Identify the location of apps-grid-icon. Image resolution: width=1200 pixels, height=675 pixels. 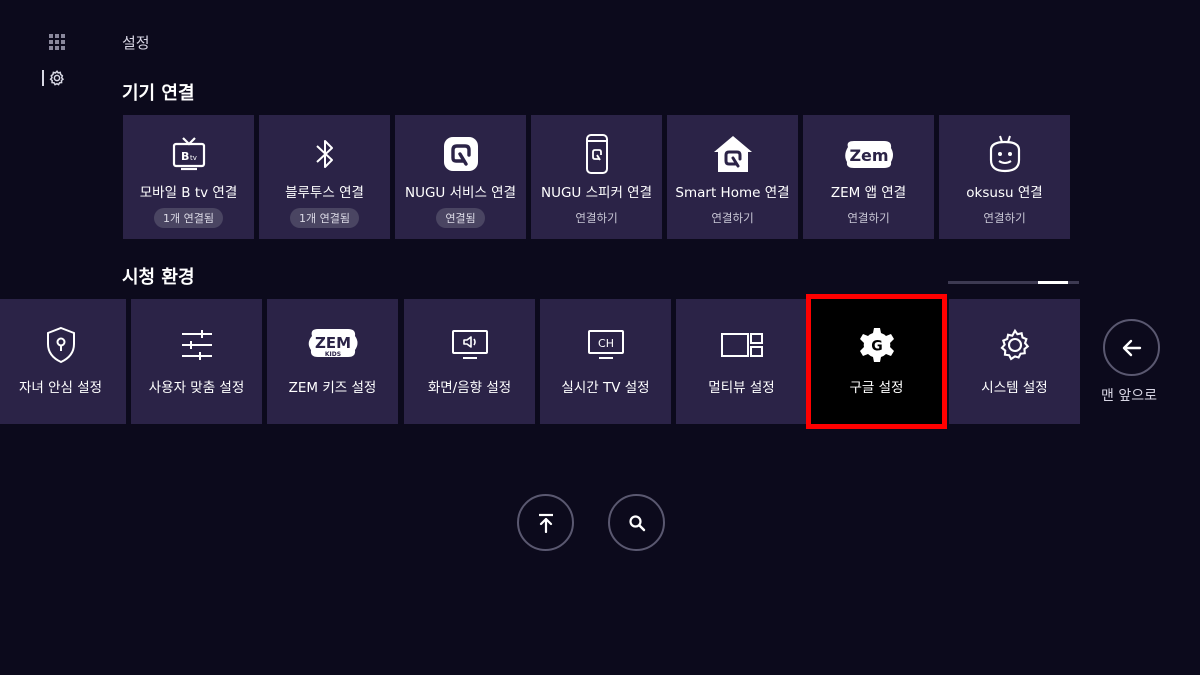
(57, 42).